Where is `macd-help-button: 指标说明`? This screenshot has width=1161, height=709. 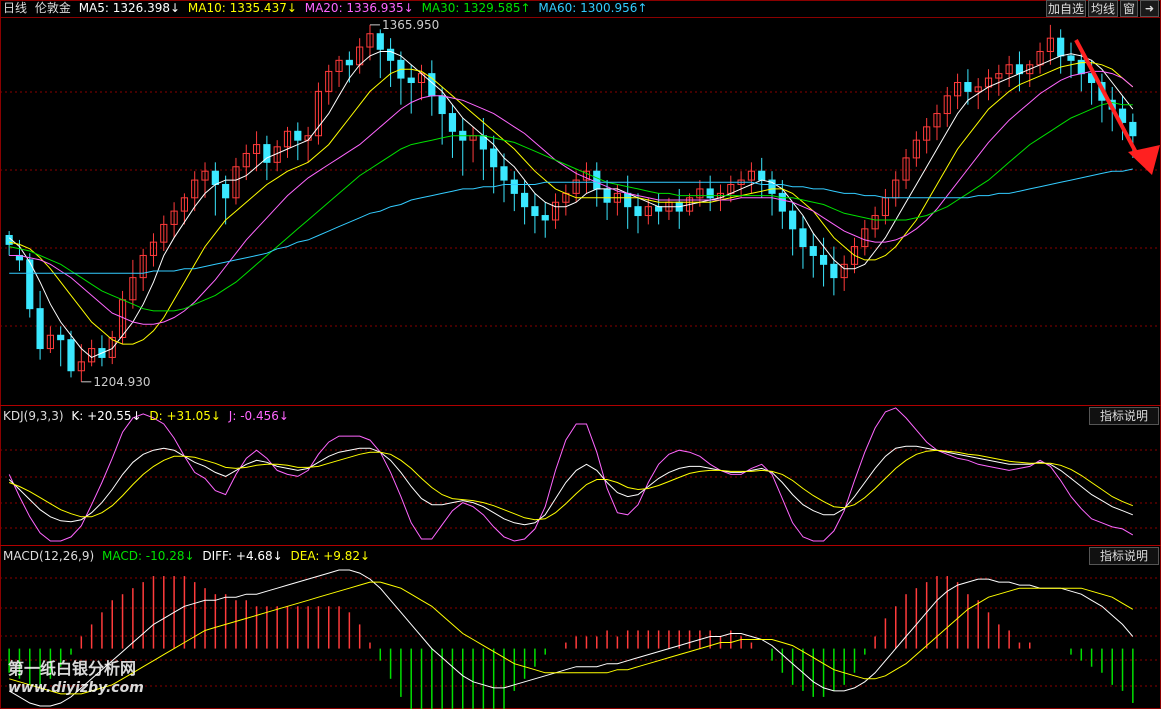 macd-help-button: 指标说明 is located at coordinates (1124, 556).